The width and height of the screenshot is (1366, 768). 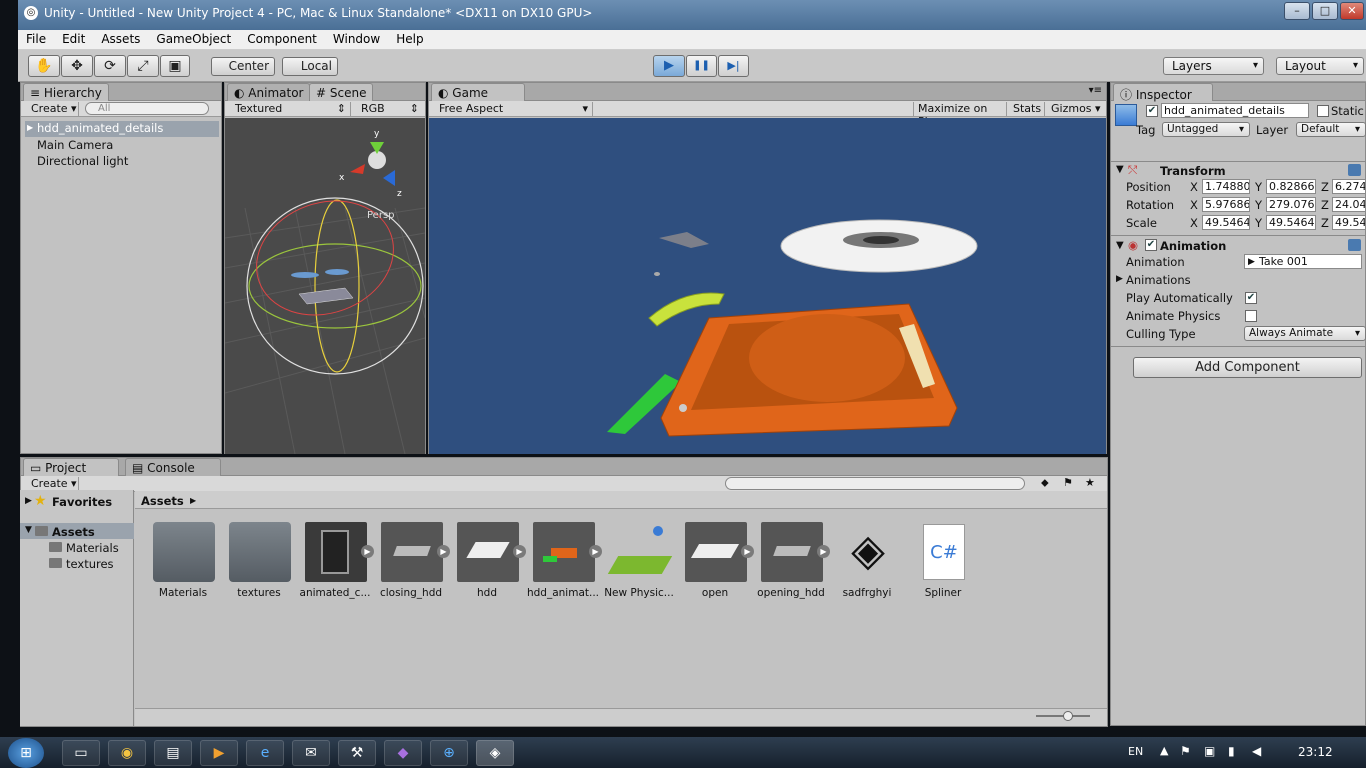 I want to click on tab-console: ▤ Console, so click(x=173, y=467).